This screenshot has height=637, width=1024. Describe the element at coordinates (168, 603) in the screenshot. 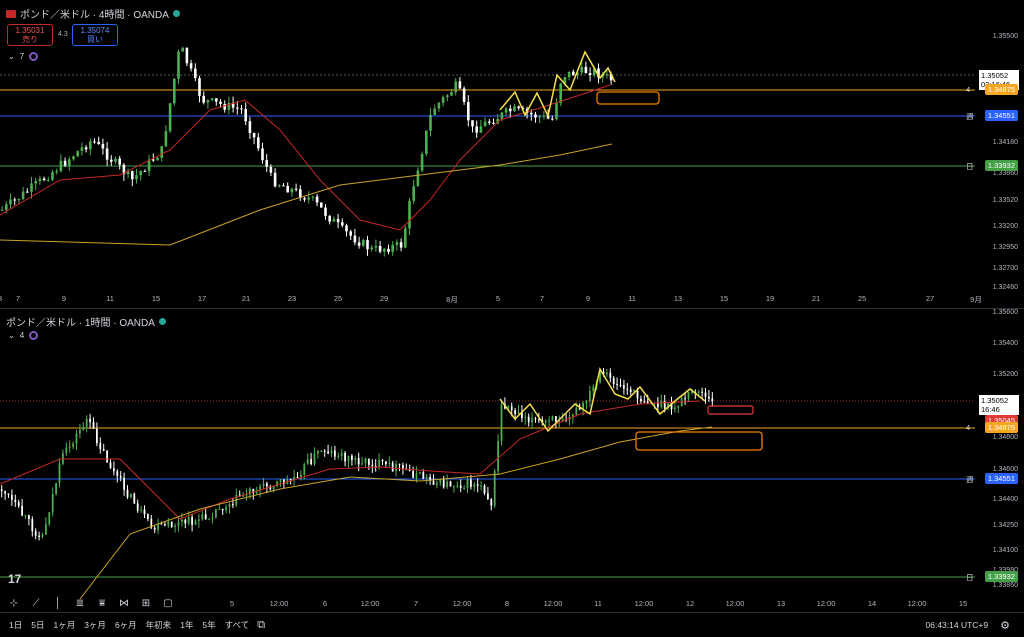

I see `rectangle-icon: ▢` at that location.